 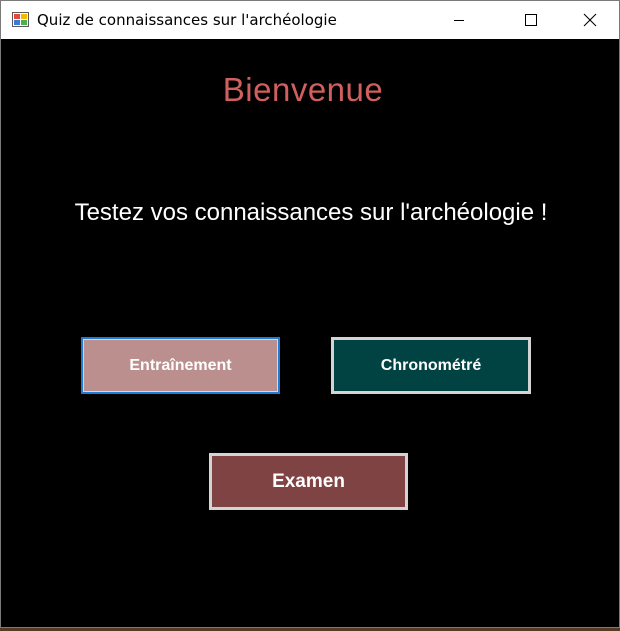 I want to click on title-bar: Quiz de connaissances sur l'archéologie, so click(x=310, y=20).